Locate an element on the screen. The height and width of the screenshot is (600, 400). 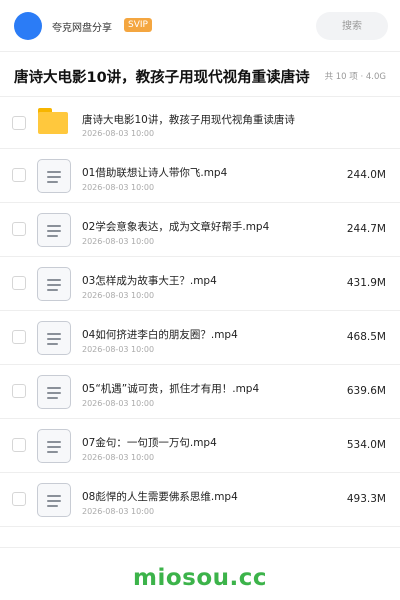
page-title: 唐诗大电影10讲，教孩子用现代视角重读唐诗 is located at coordinates (162, 78).